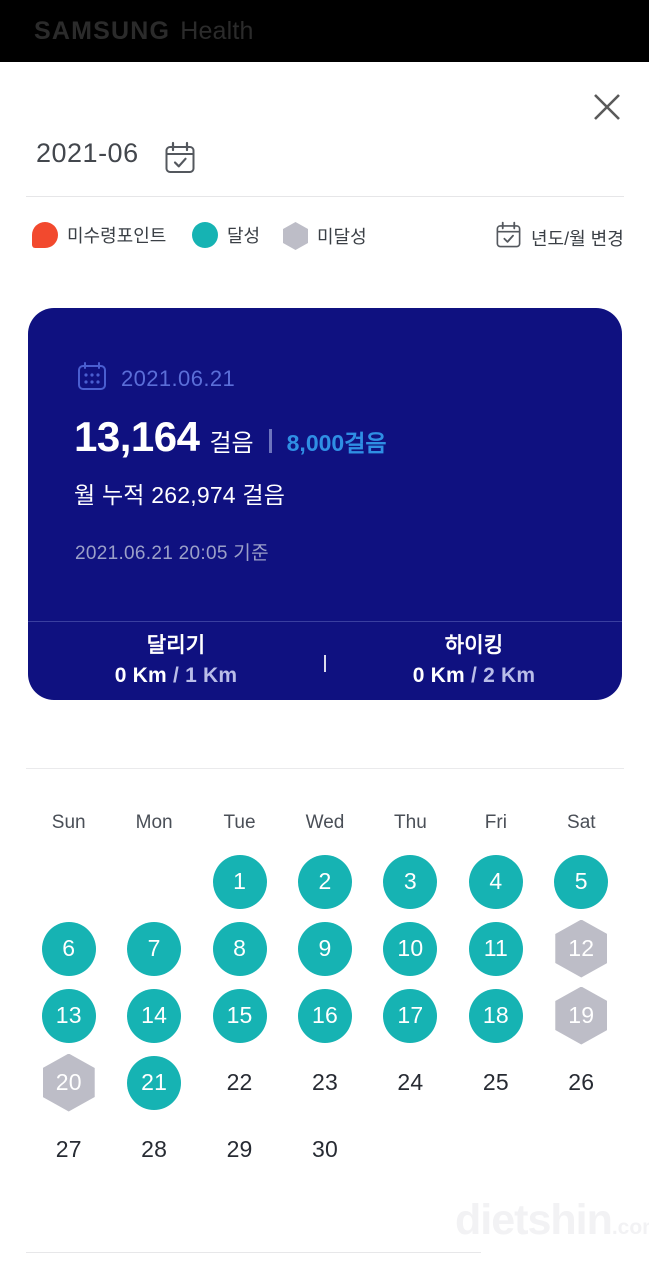 The image size is (649, 1280). Describe the element at coordinates (226, 235) in the screenshot. I see `legend-item-achieved: 달성` at that location.